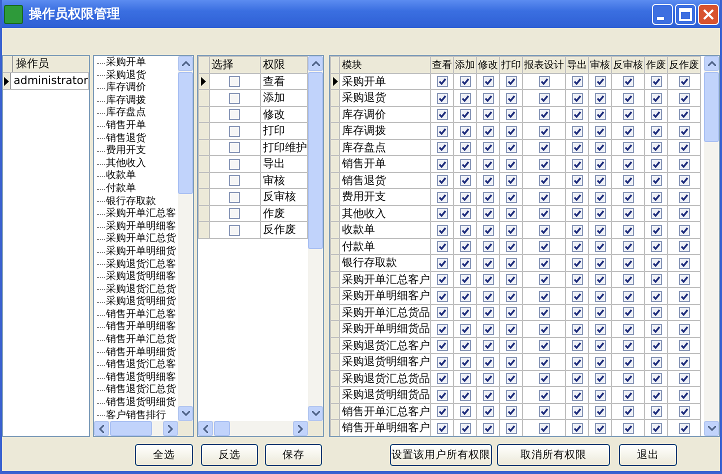 The height and width of the screenshot is (474, 722). Describe the element at coordinates (49, 81) in the screenshot. I see `operator-item: administrator` at that location.